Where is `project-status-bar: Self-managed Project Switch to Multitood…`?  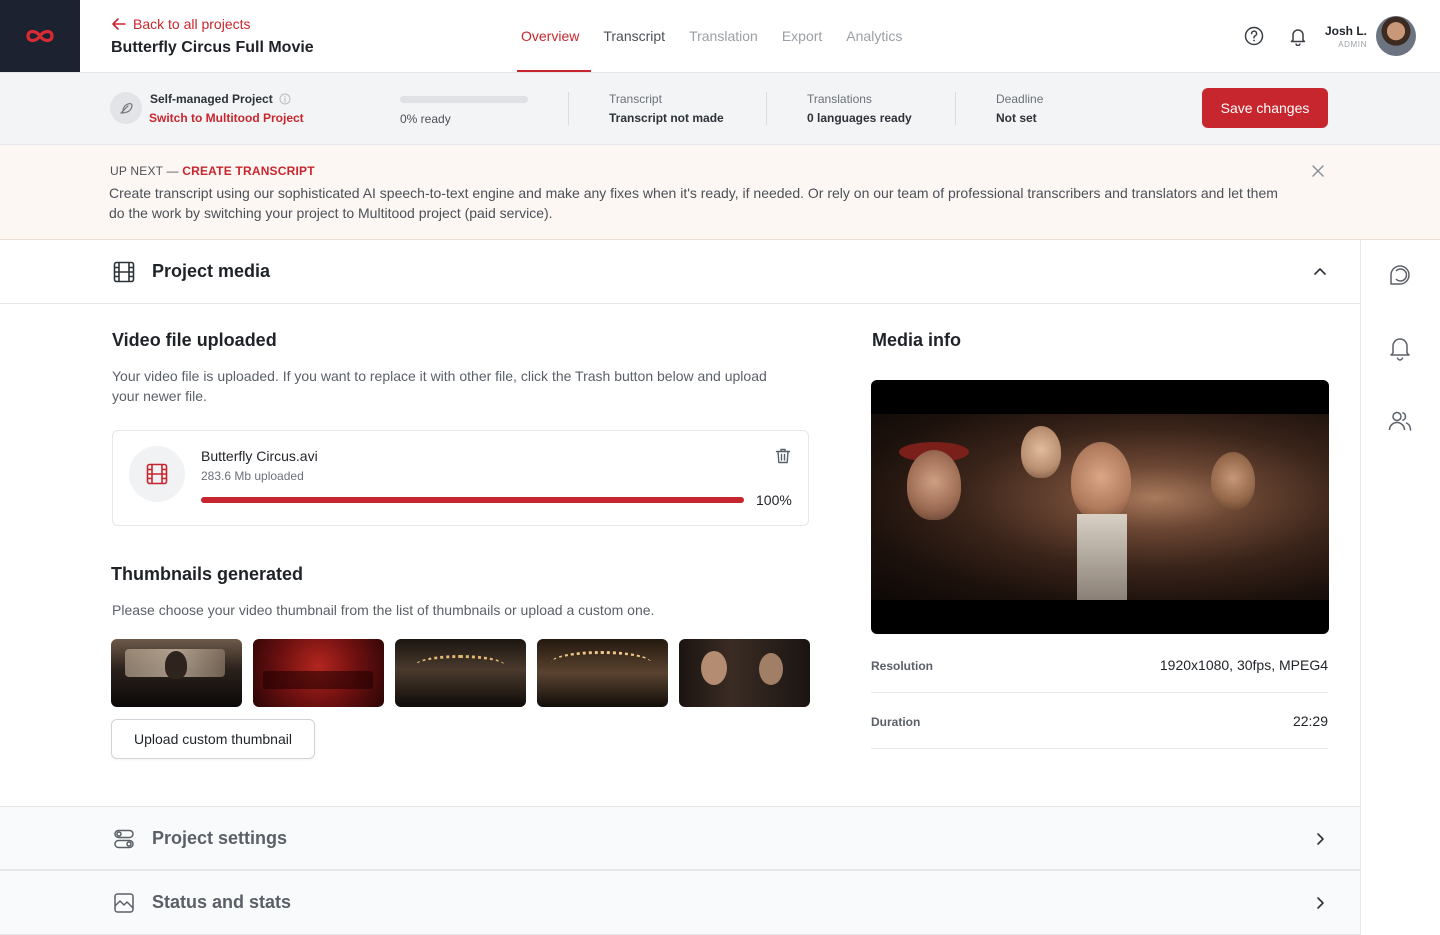
project-status-bar: Self-managed Project Switch to Multitood… is located at coordinates (720, 109).